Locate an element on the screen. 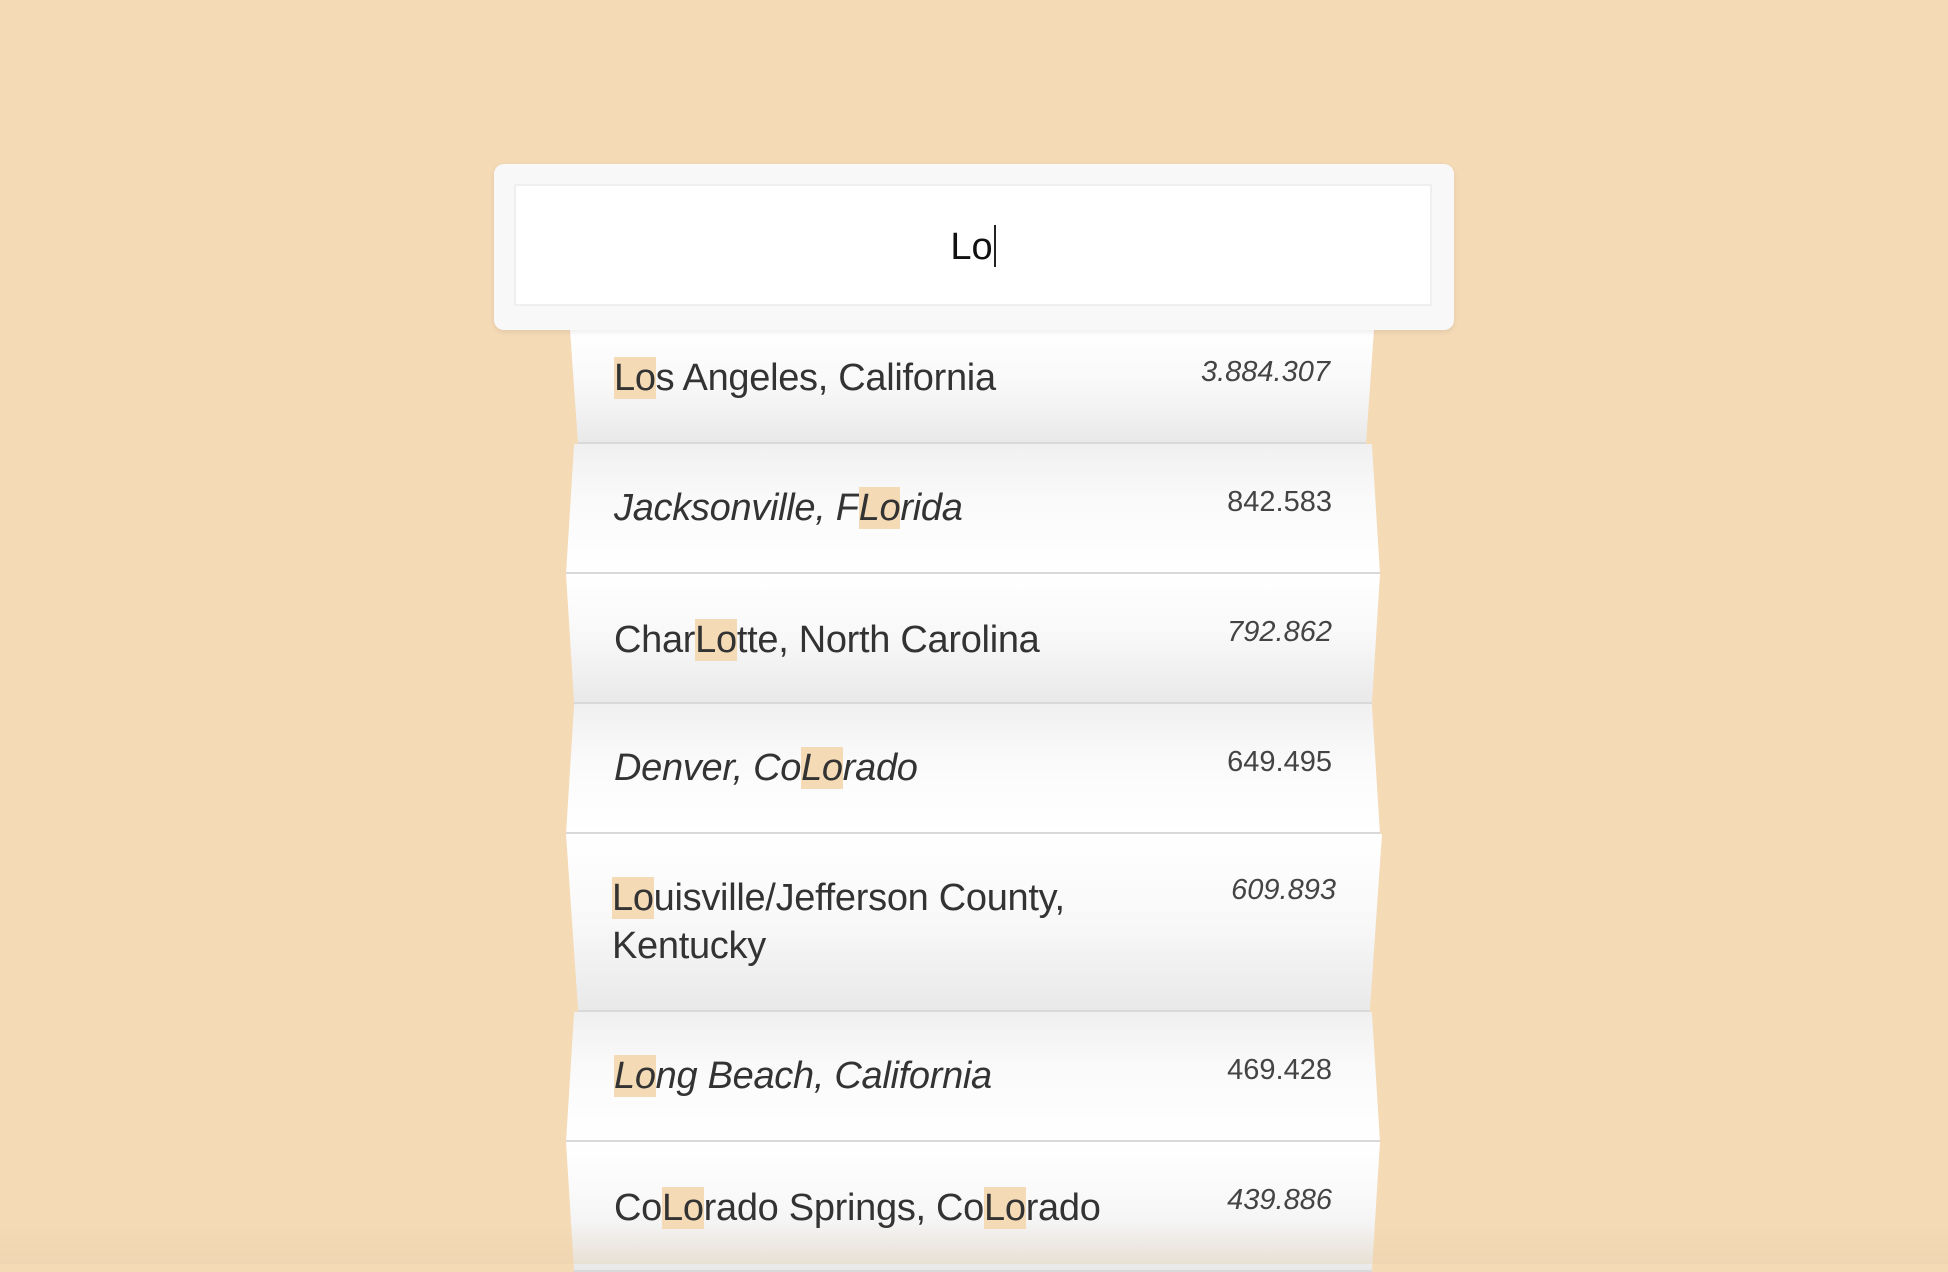 This screenshot has height=1272, width=1948. city-name: Louisville/Jefferson County, Kentucky is located at coordinates (838, 922).